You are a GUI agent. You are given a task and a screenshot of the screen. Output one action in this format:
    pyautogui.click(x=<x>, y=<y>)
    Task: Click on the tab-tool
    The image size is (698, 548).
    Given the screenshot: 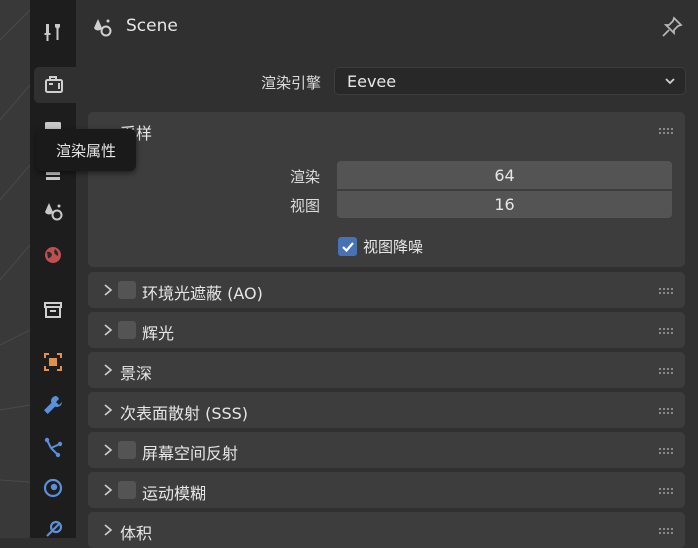 What is the action you would take?
    pyautogui.click(x=53, y=32)
    